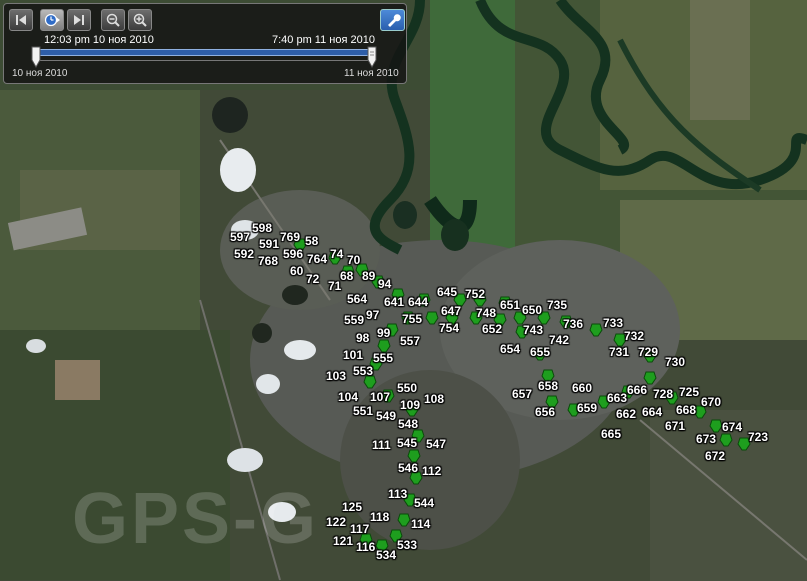 The height and width of the screenshot is (581, 807). Describe the element at coordinates (383, 358) in the screenshot. I see `marker-label: 555` at that location.